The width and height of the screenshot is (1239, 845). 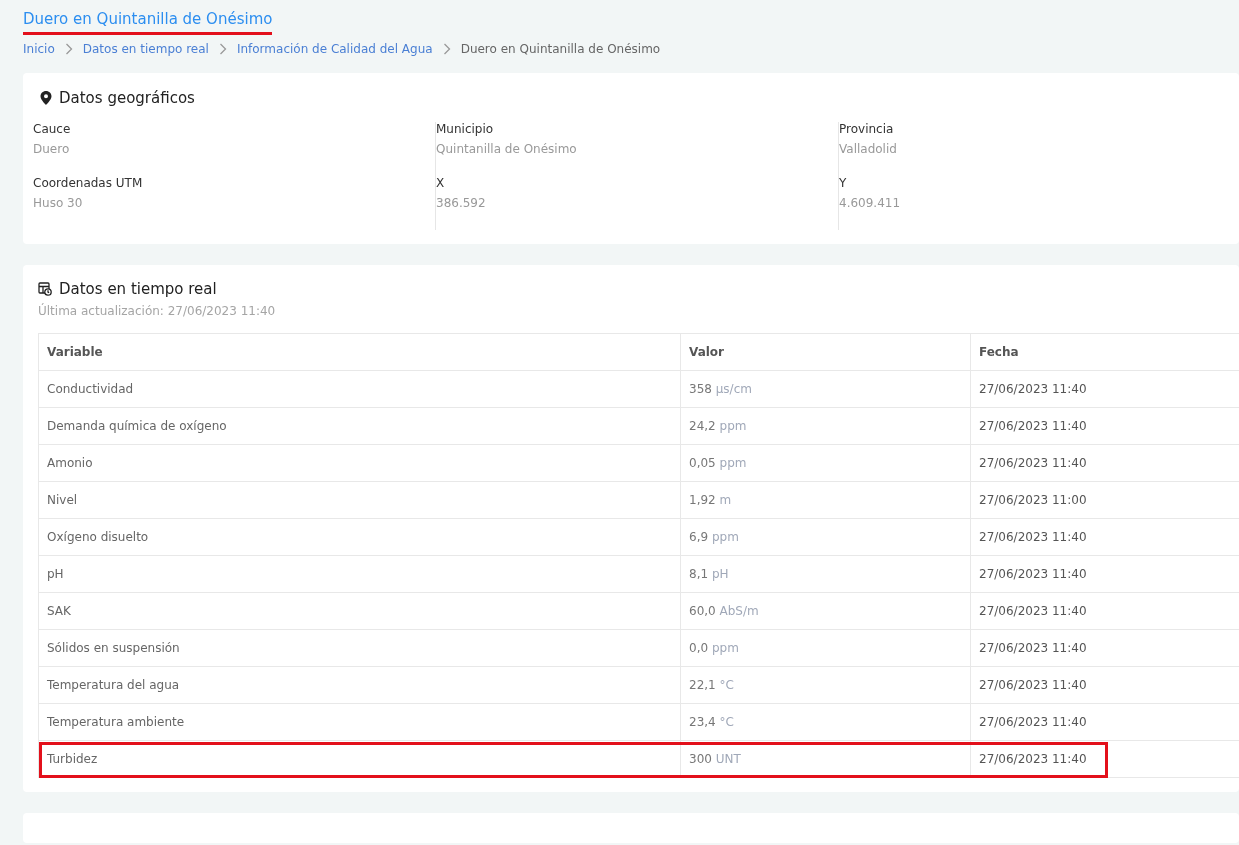 What do you see at coordinates (867, 129) in the screenshot?
I see `field-label: Provincia` at bounding box center [867, 129].